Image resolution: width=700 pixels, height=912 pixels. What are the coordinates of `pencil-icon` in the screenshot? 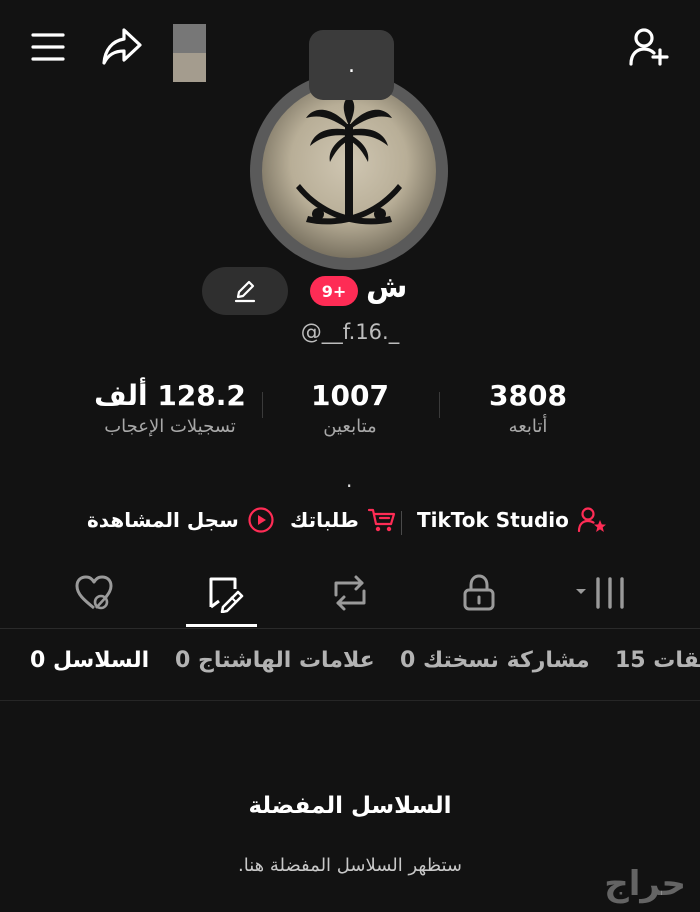 It's located at (245, 291).